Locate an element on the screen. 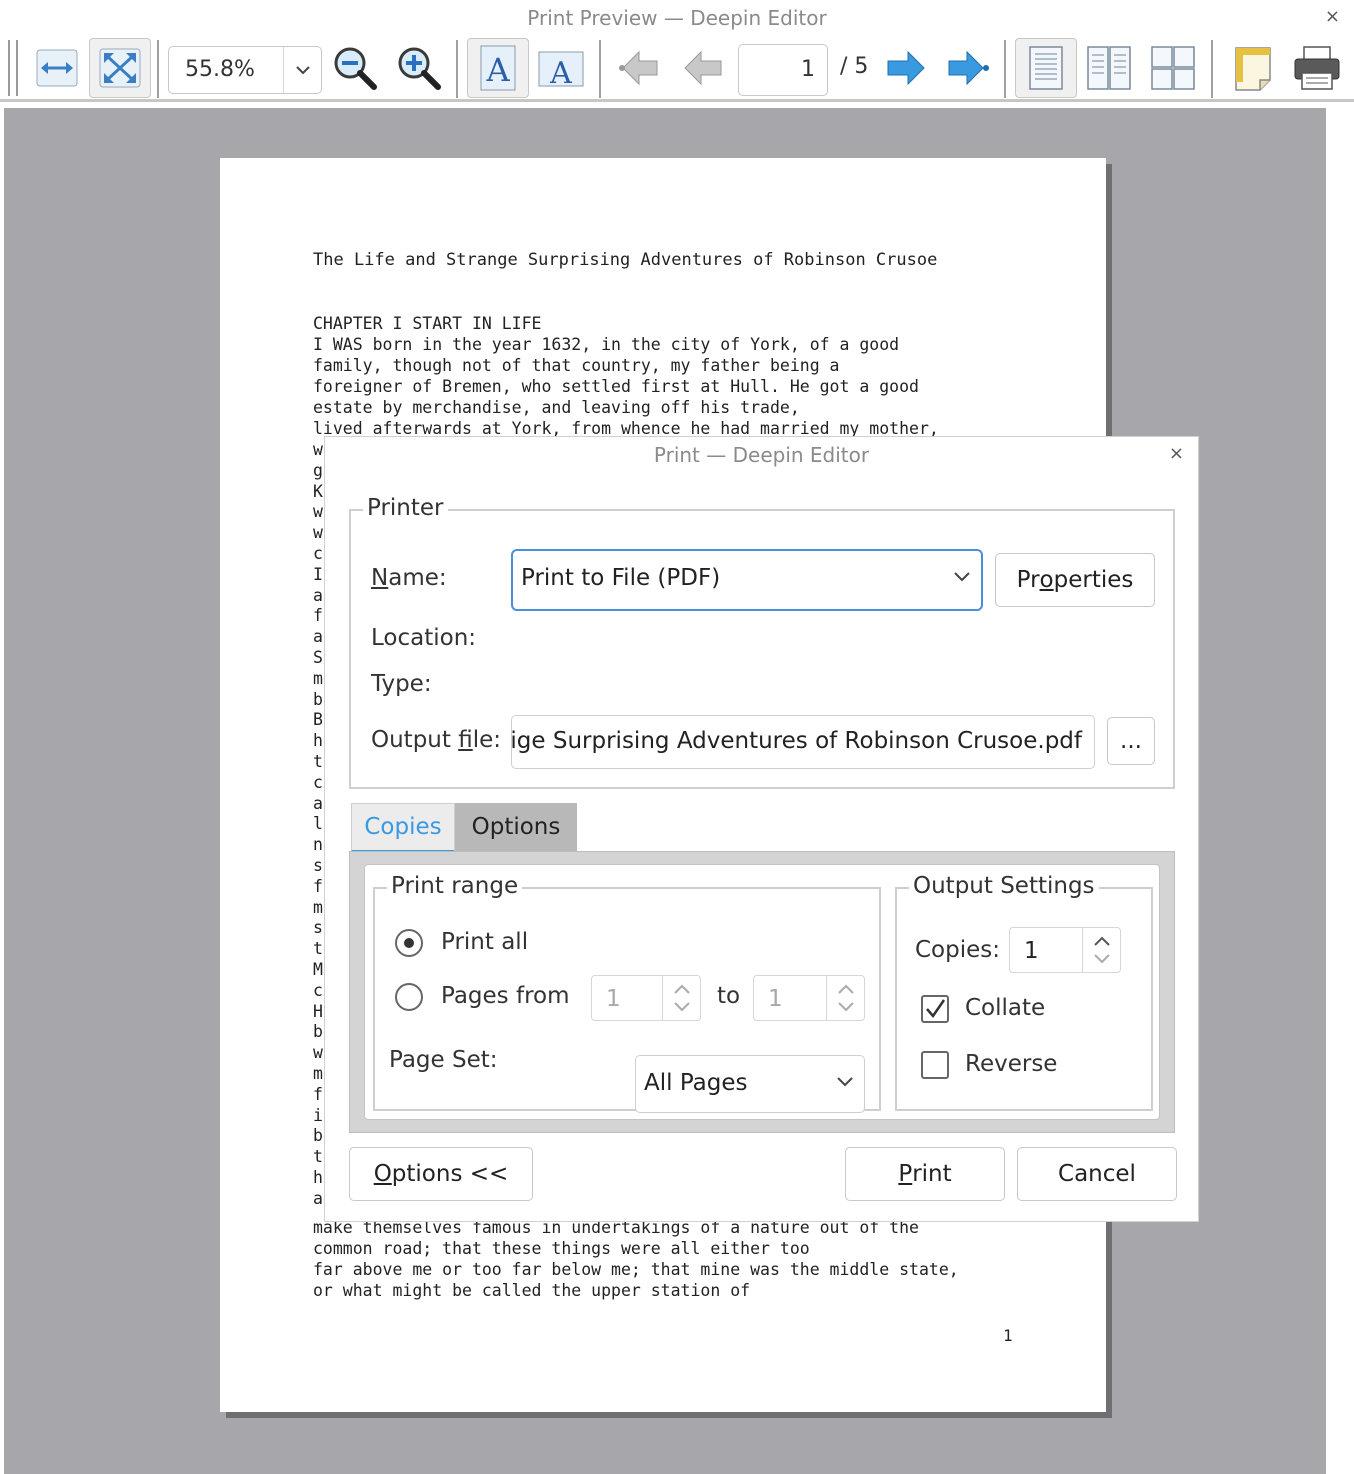 The height and width of the screenshot is (1474, 1354). first-page-icon is located at coordinates (640, 68).